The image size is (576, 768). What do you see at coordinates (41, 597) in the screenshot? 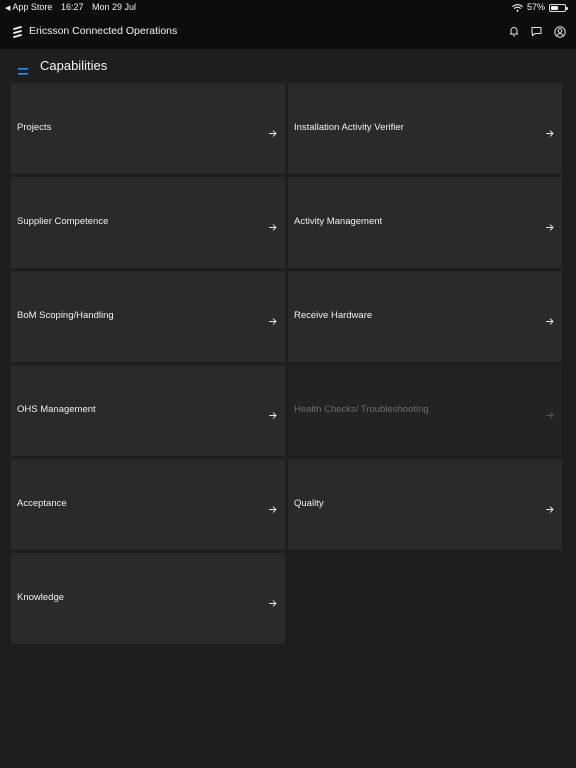
I see `capability-card-label: Knowledge` at bounding box center [41, 597].